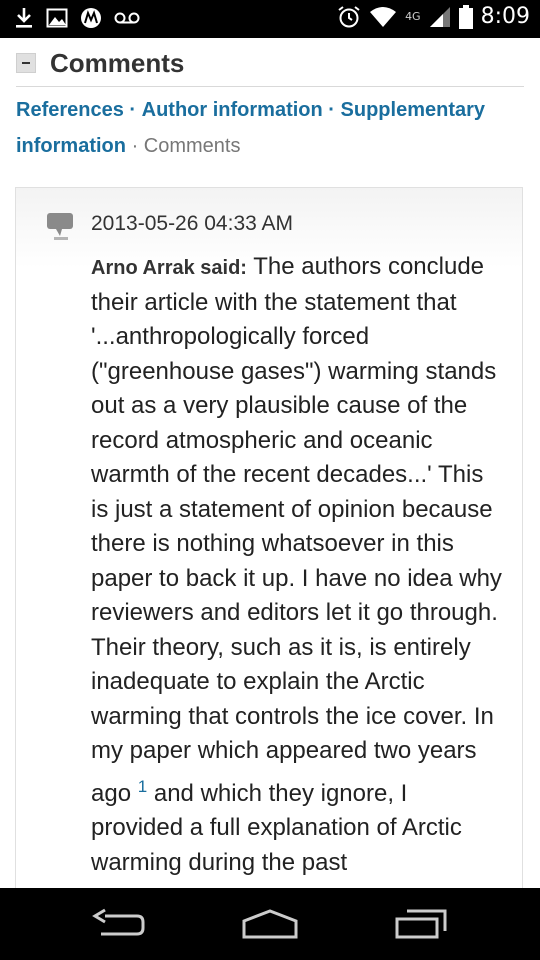 This screenshot has width=540, height=960. I want to click on download-icon, so click(24, 18).